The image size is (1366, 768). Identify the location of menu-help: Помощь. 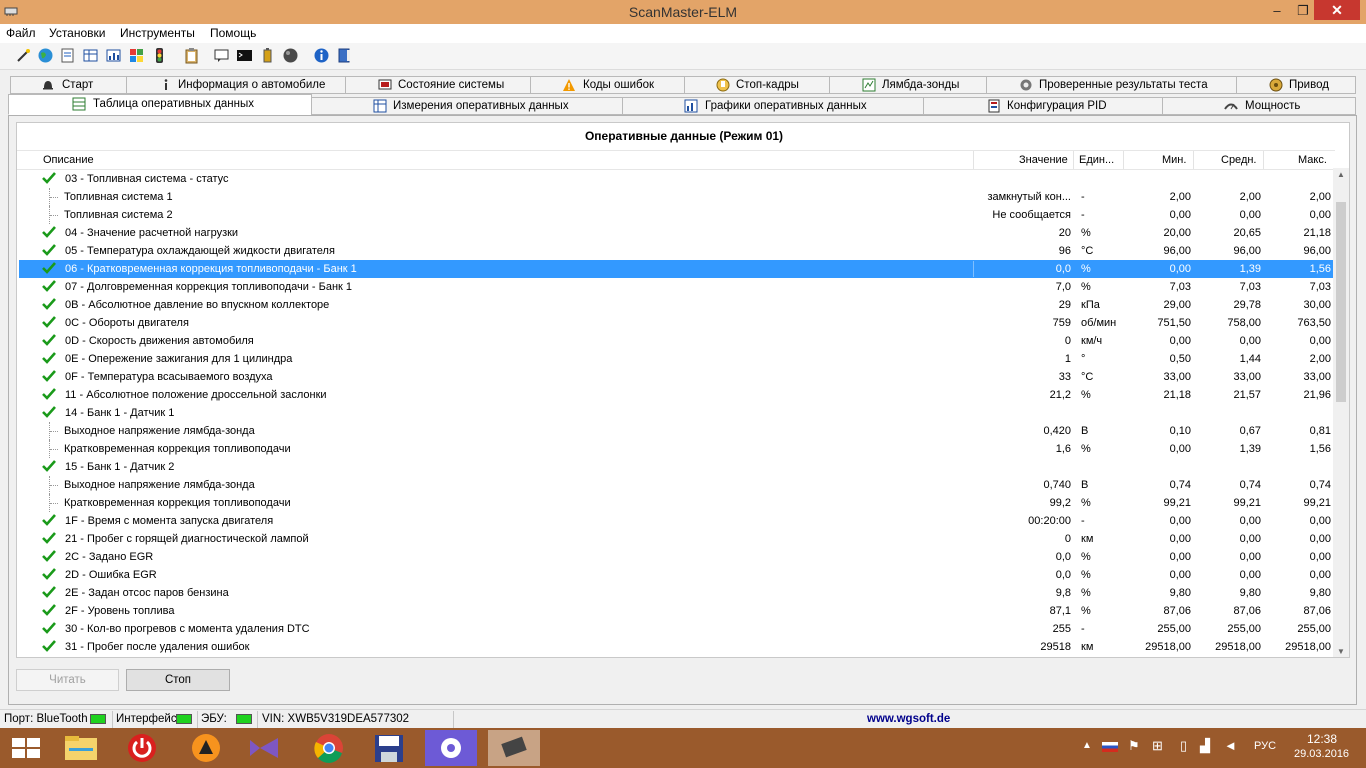
(233, 33).